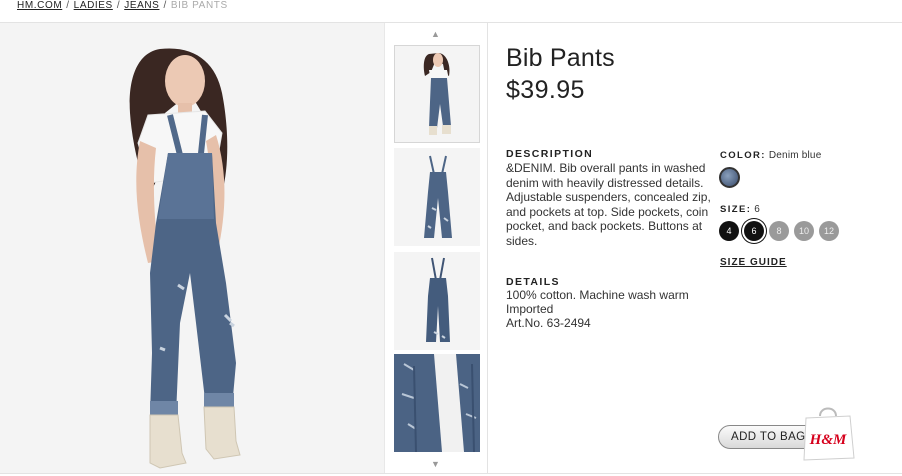 This screenshot has height=476, width=902. I want to click on color-row: COLOR: Denim blue, so click(770, 155).